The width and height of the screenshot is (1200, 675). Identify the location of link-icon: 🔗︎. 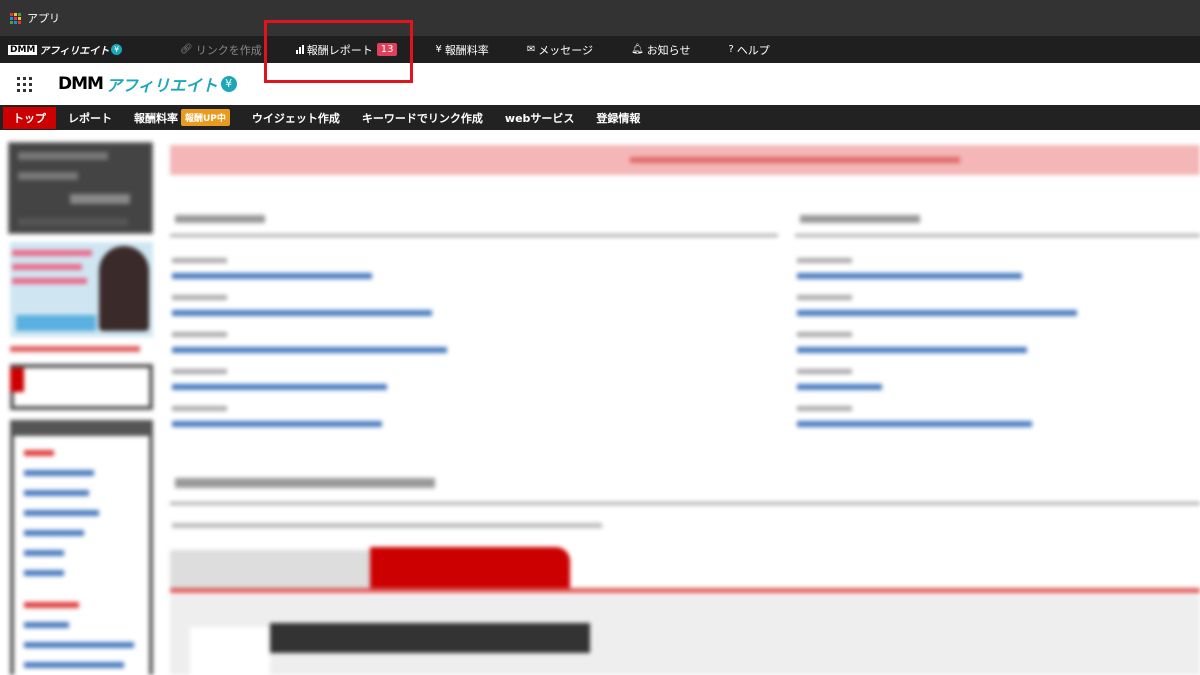
(186, 49).